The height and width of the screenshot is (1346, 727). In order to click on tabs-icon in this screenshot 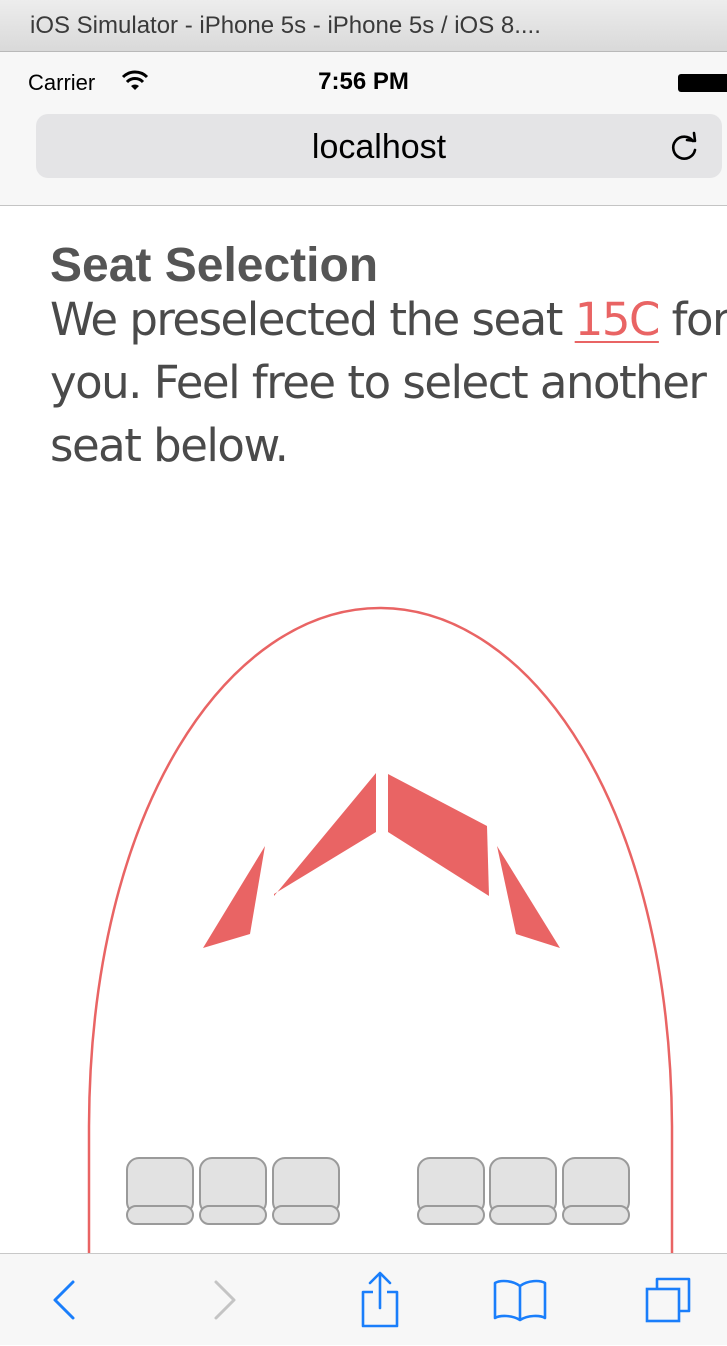, I will do `click(668, 1300)`.